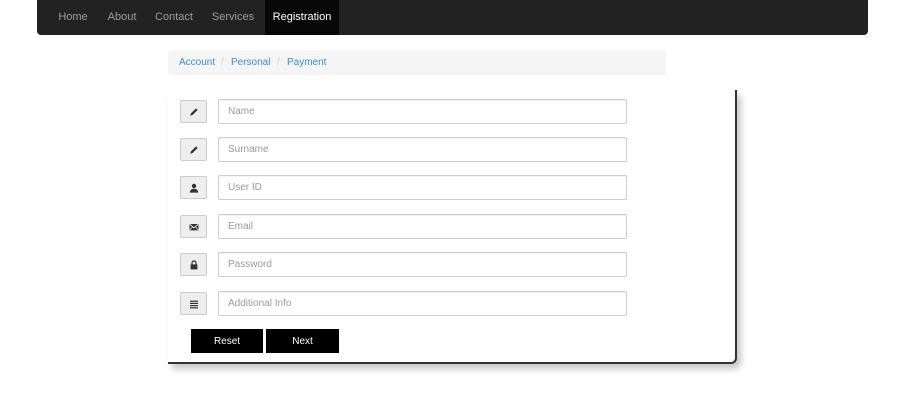  I want to click on nav-item-registration: Registration, so click(302, 17).